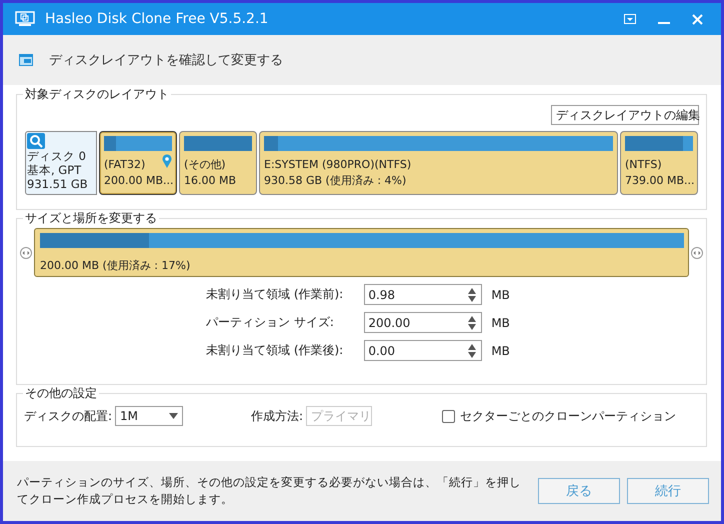 This screenshot has height=524, width=724. I want to click on edit-dropdown: ディスクレイアウトの編集, so click(625, 115).